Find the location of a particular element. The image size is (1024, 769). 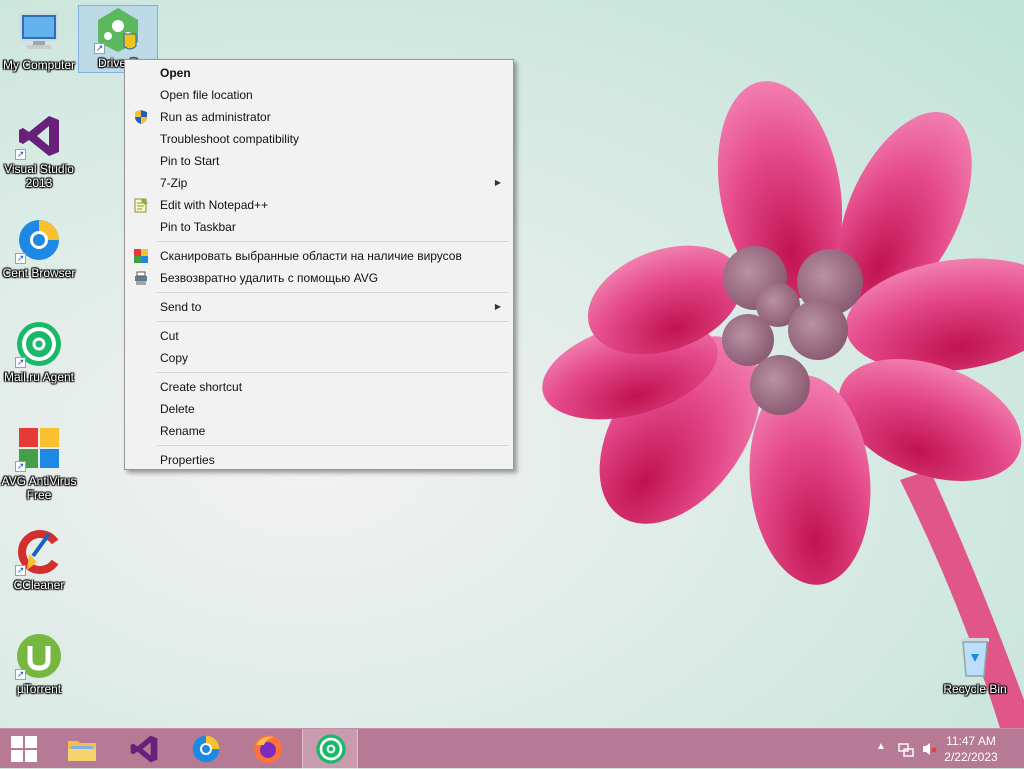

menu-item-troubleshoot-compatibility: Troubleshoot compatibility is located at coordinates (319, 139).